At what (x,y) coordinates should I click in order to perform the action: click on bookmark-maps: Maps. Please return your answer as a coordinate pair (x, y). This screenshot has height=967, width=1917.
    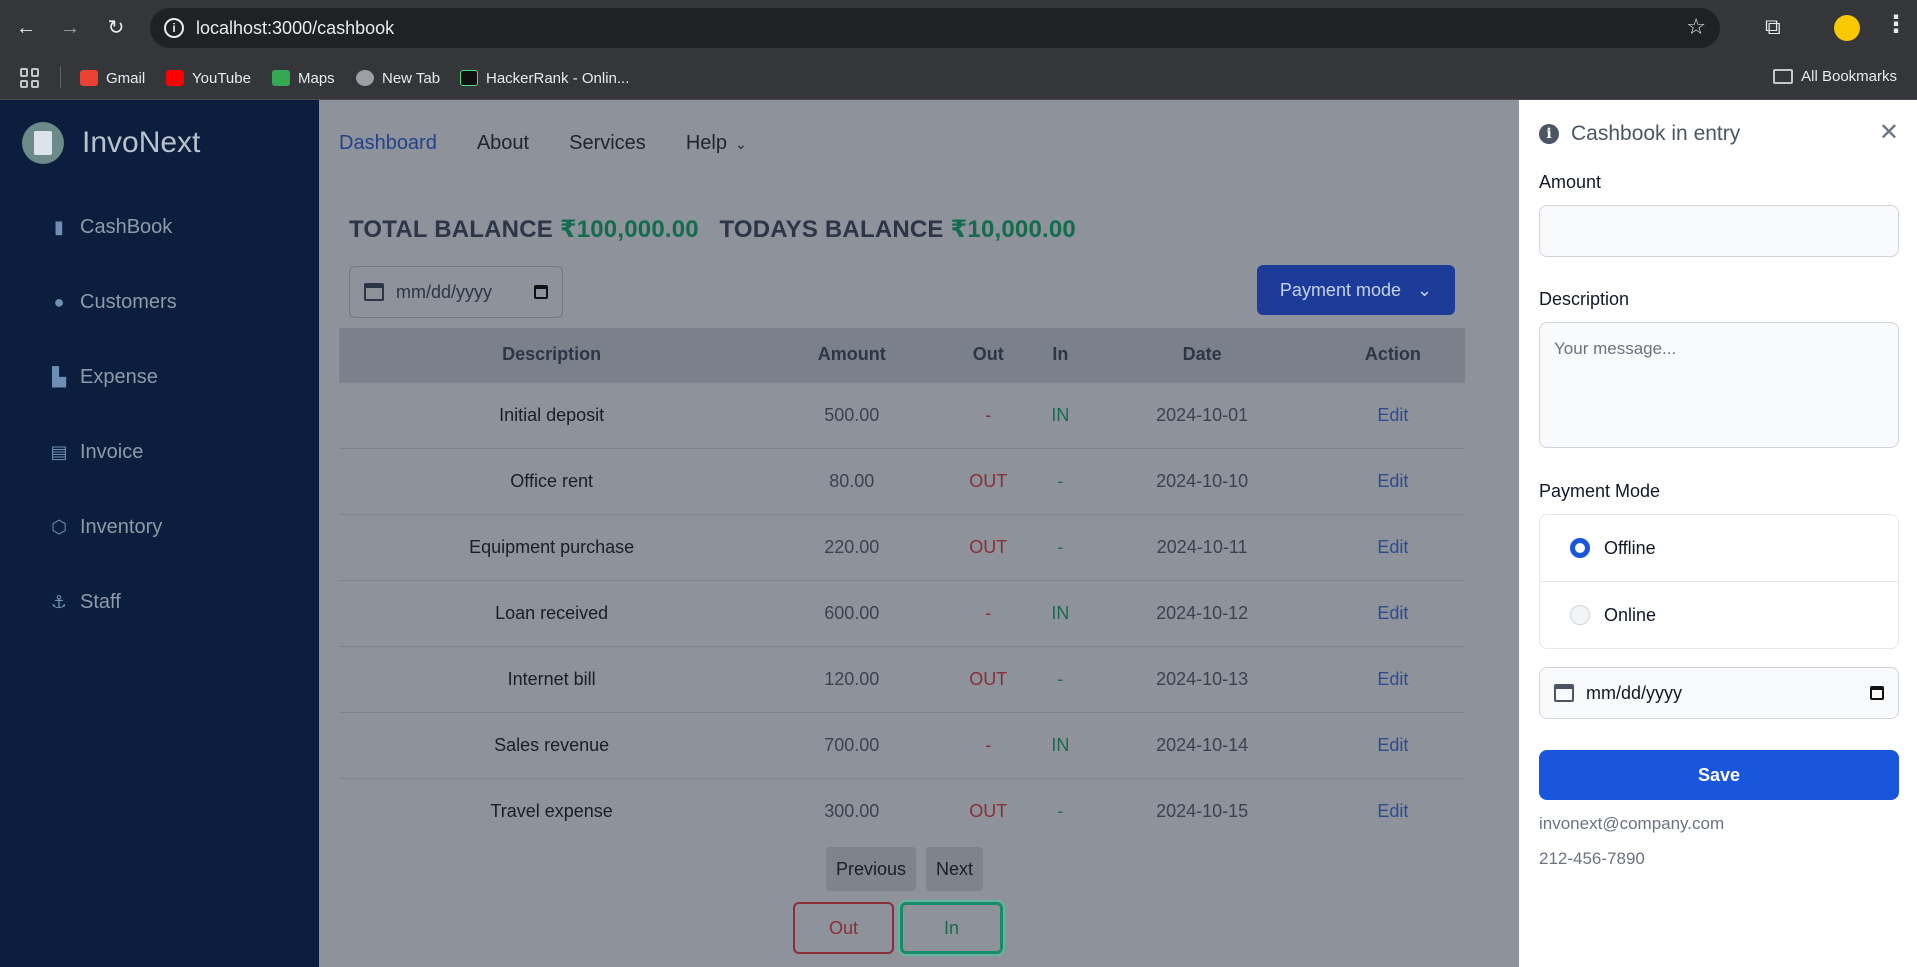
    Looking at the image, I should click on (303, 78).